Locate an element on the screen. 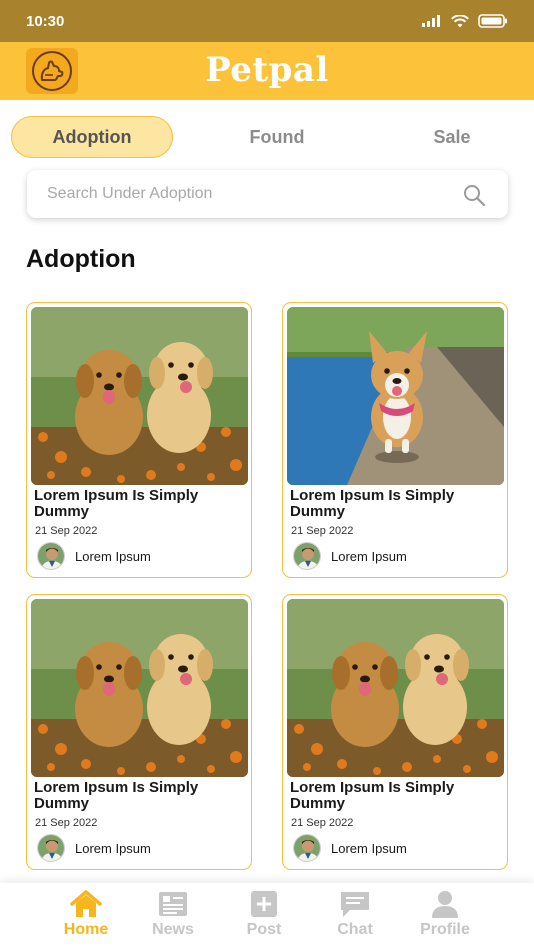 The image size is (534, 950). status-icons is located at coordinates (465, 21).